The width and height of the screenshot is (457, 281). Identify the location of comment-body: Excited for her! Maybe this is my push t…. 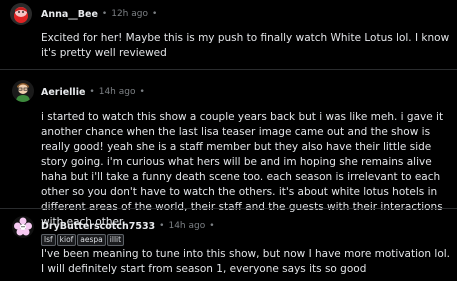
(245, 45).